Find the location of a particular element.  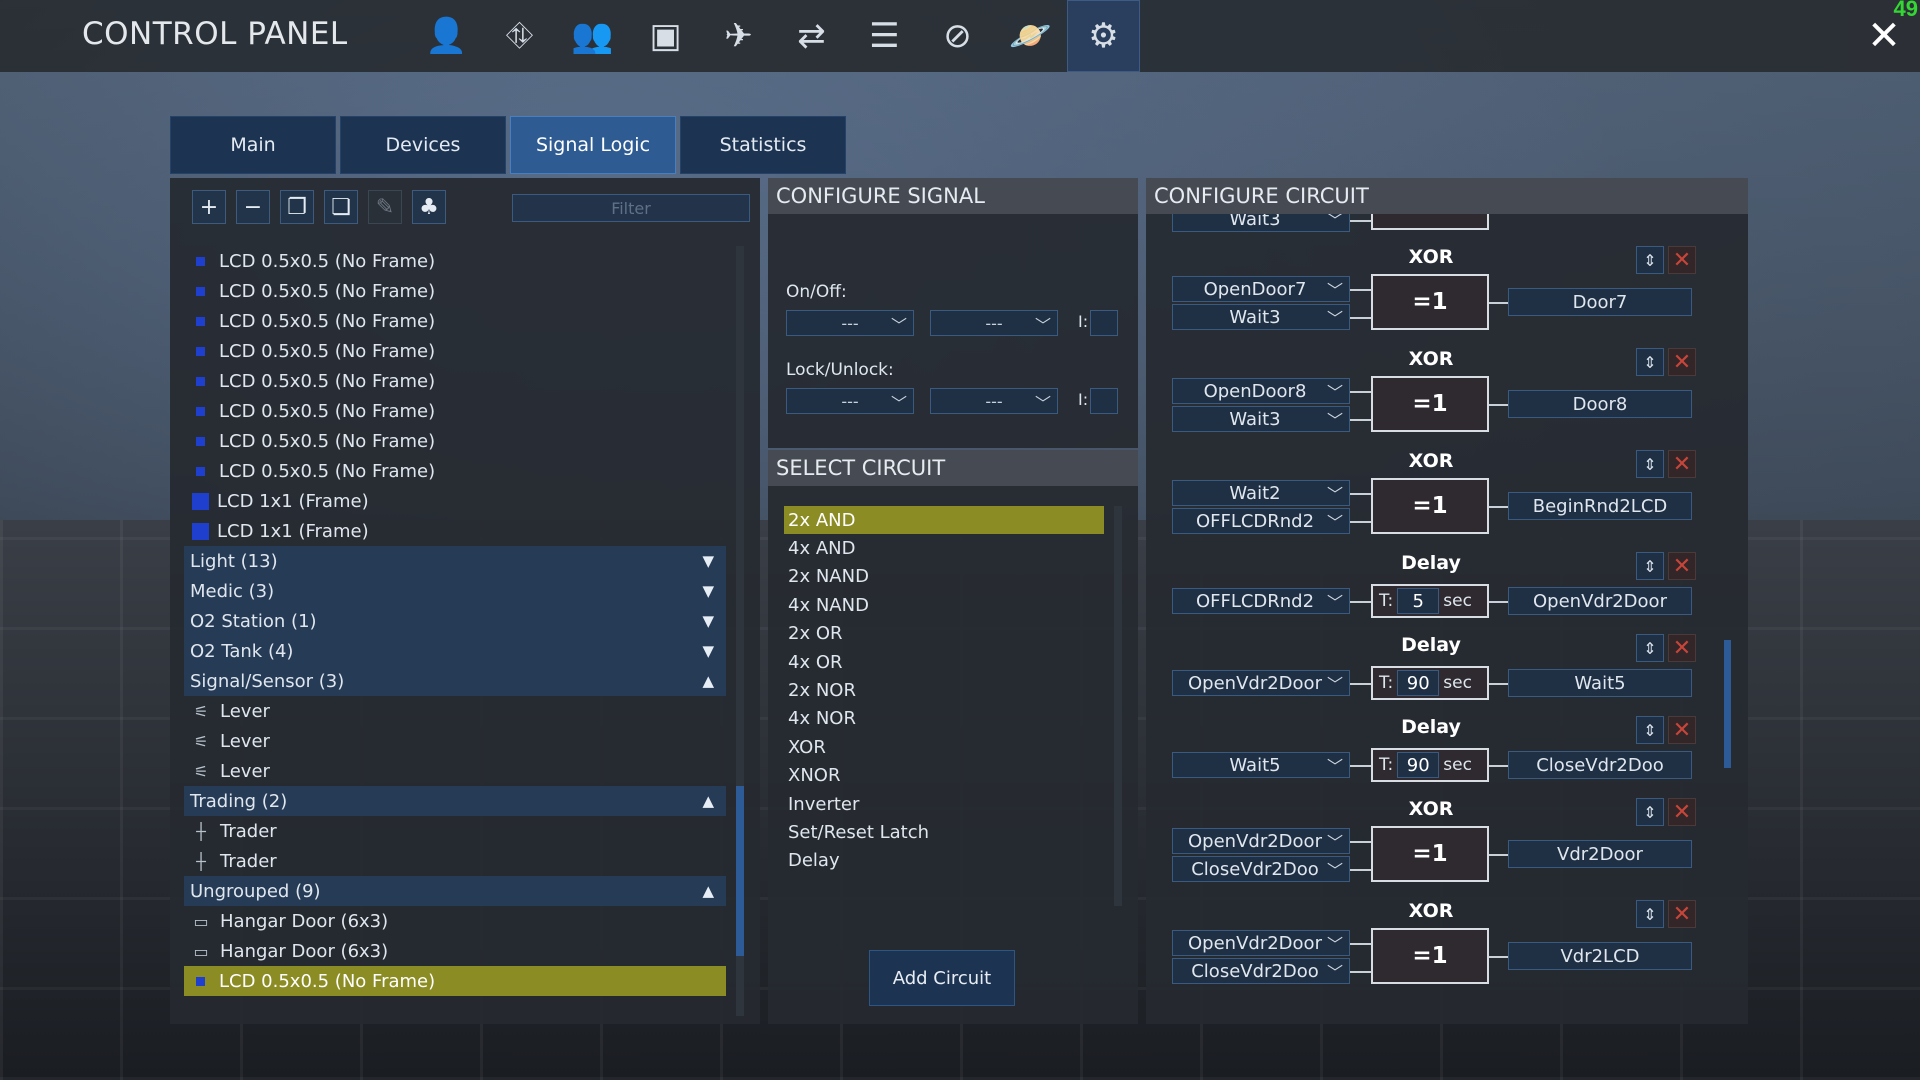

circuit-type-item: Set/Reset Latch is located at coordinates (944, 832).